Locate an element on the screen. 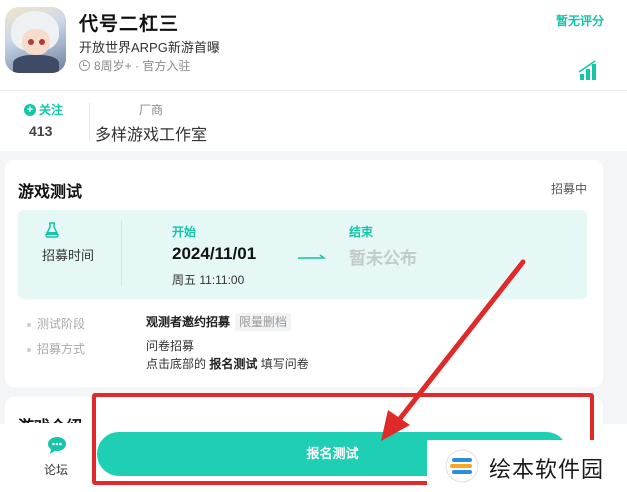  end-label: 结束 is located at coordinates (361, 232).